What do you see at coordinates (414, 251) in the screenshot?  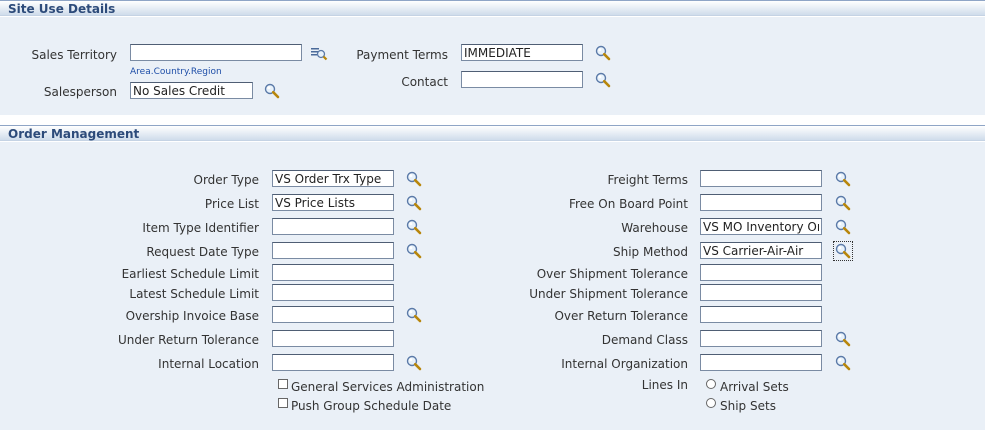 I see `request-date-type-search-icon` at bounding box center [414, 251].